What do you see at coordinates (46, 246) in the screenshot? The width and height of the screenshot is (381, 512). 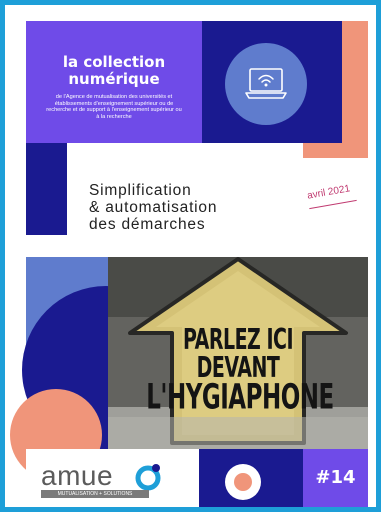 I see `title-band-white-corner` at bounding box center [46, 246].